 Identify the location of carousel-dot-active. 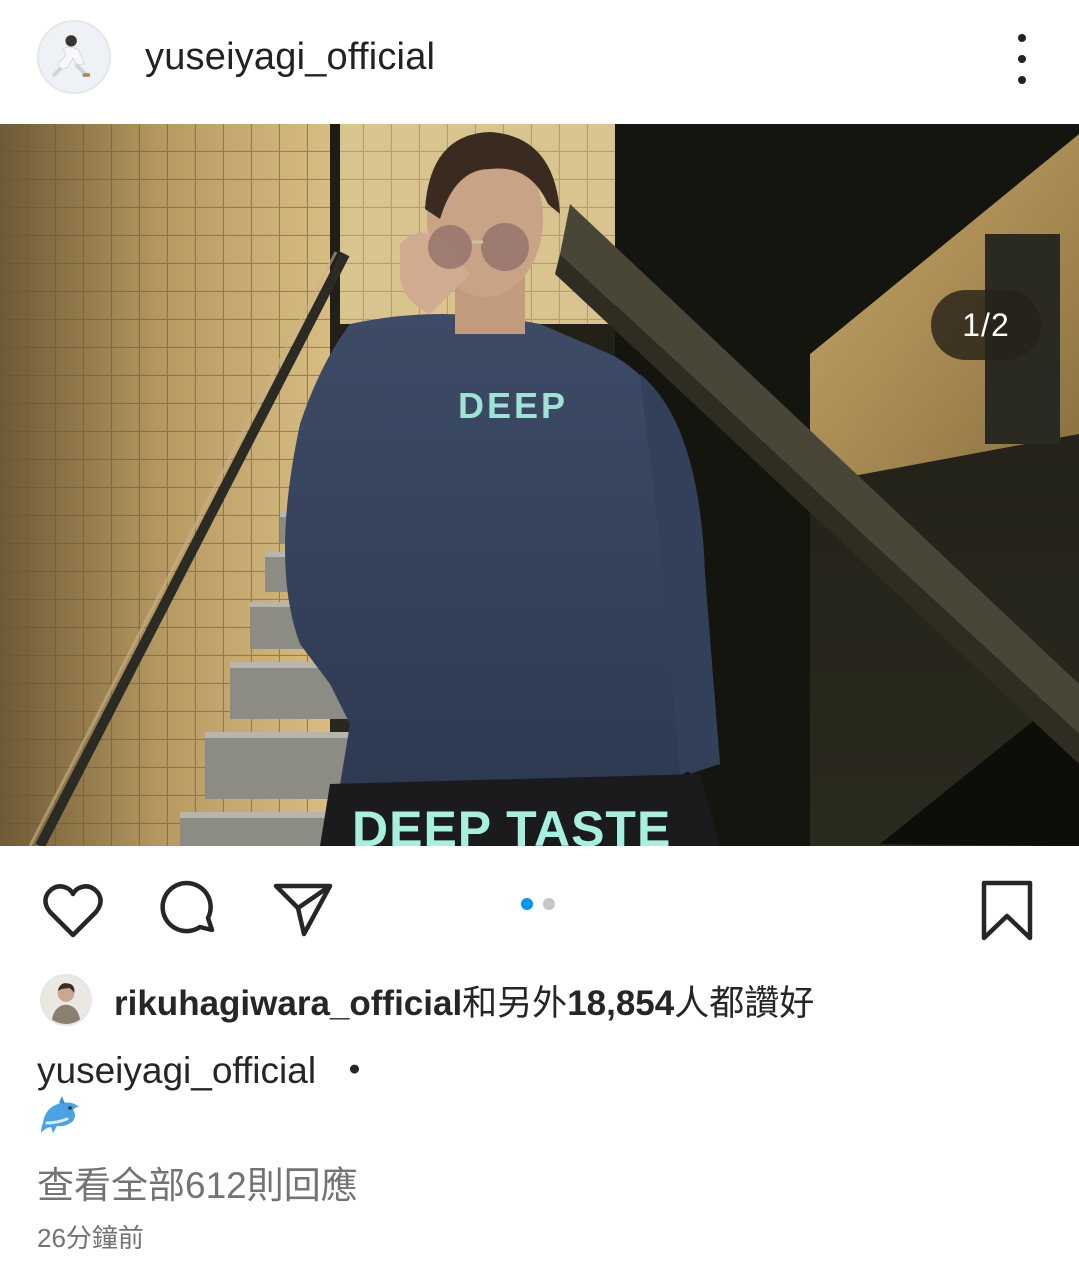
(527, 904).